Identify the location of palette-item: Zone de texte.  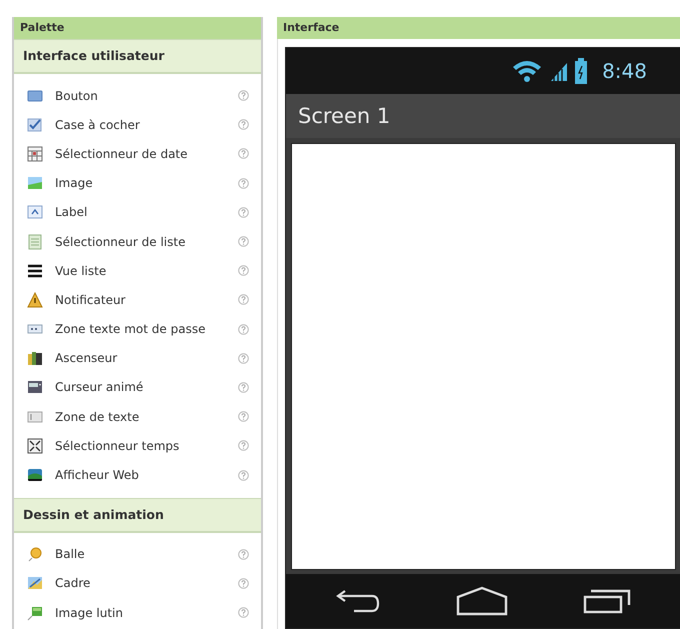
(140, 417).